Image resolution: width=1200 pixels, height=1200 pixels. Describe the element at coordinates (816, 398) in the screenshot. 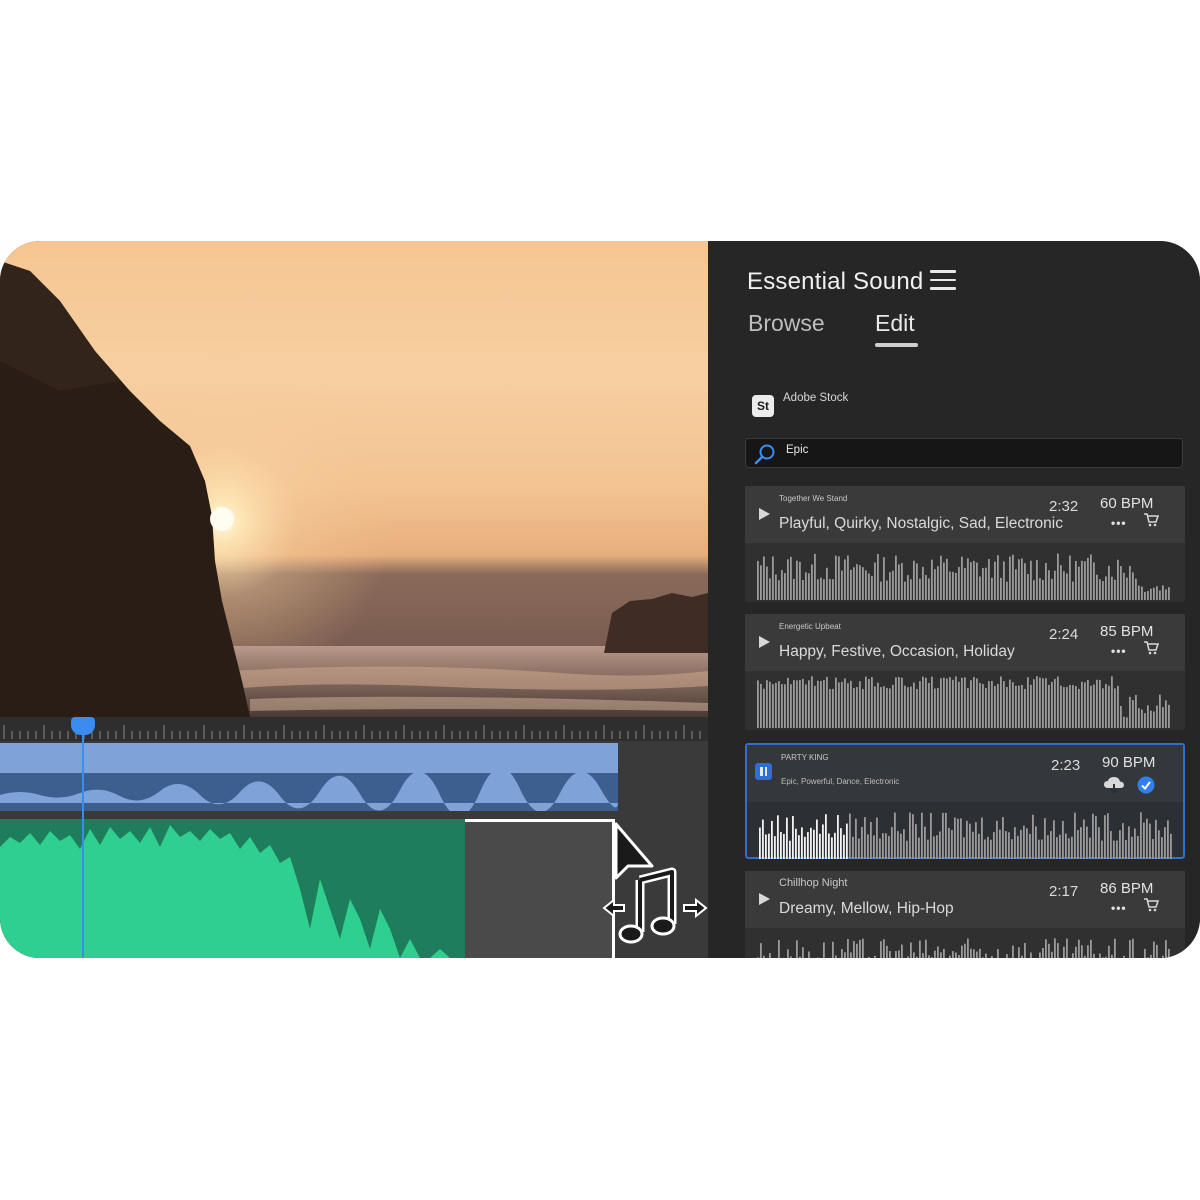

I see `source-label: Adobe Stock` at that location.